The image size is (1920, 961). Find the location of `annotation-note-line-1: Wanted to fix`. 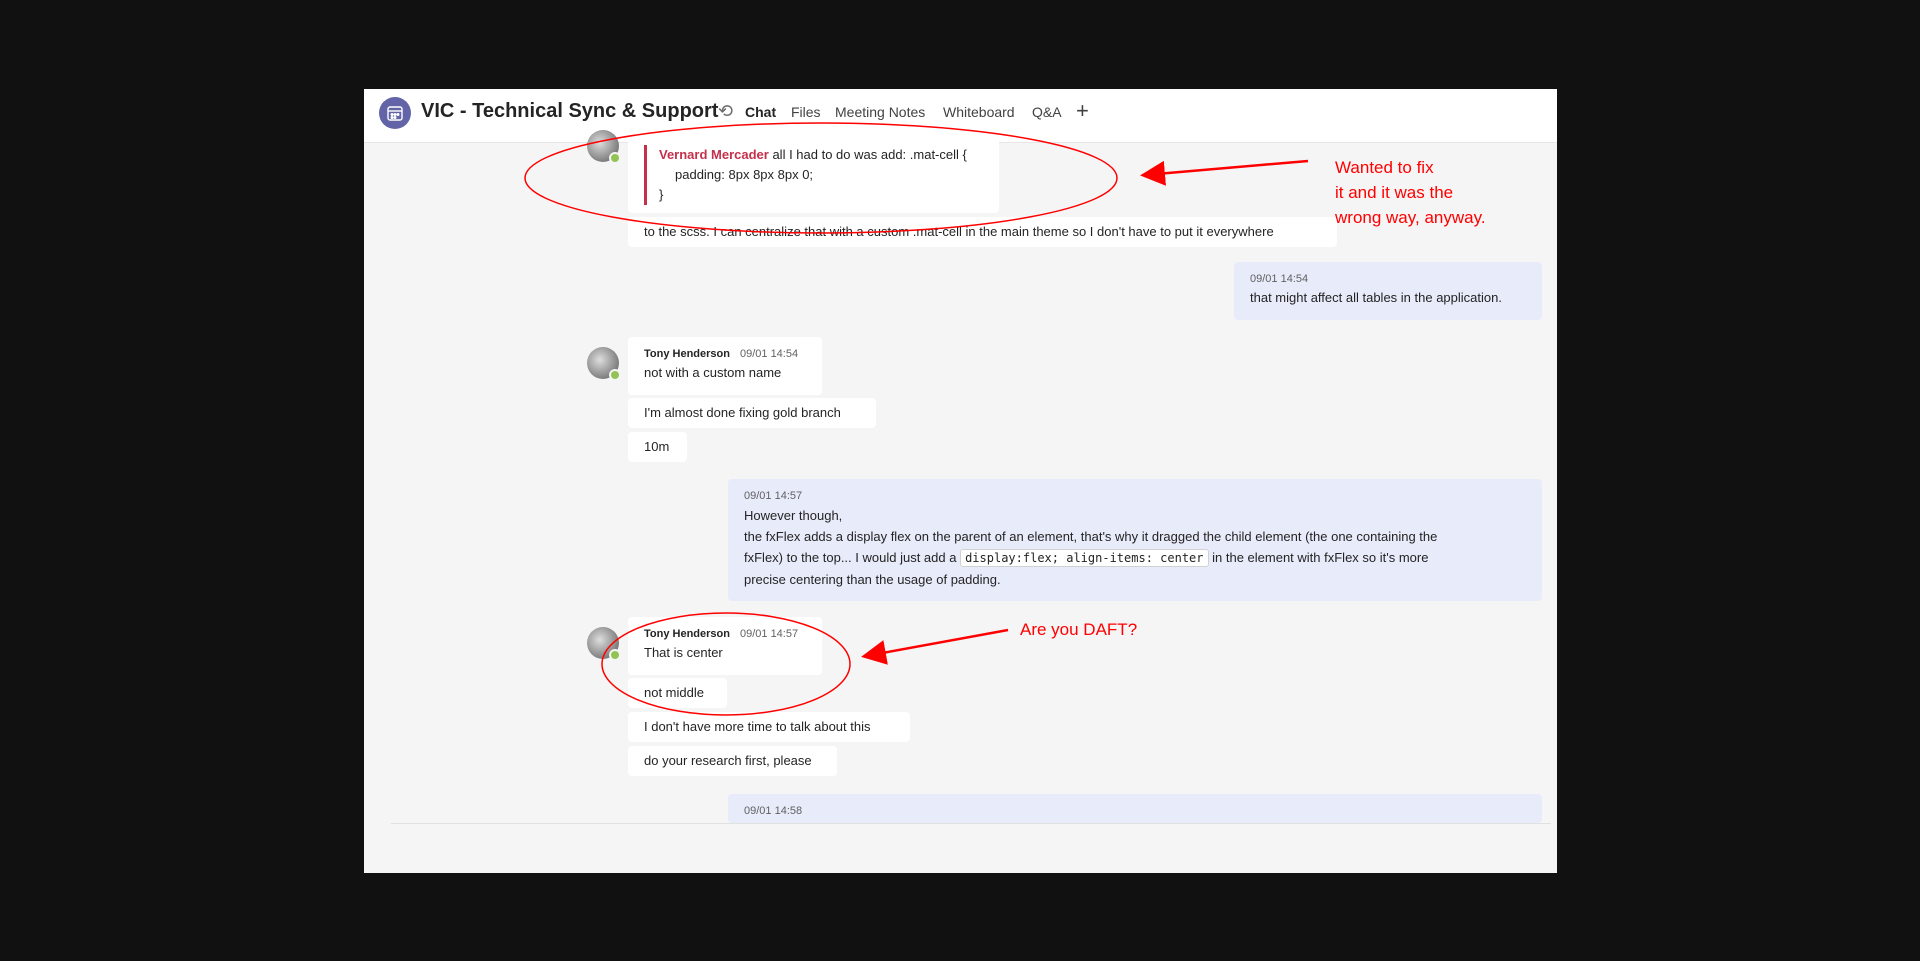

annotation-note-line-1: Wanted to fix is located at coordinates (1384, 167).